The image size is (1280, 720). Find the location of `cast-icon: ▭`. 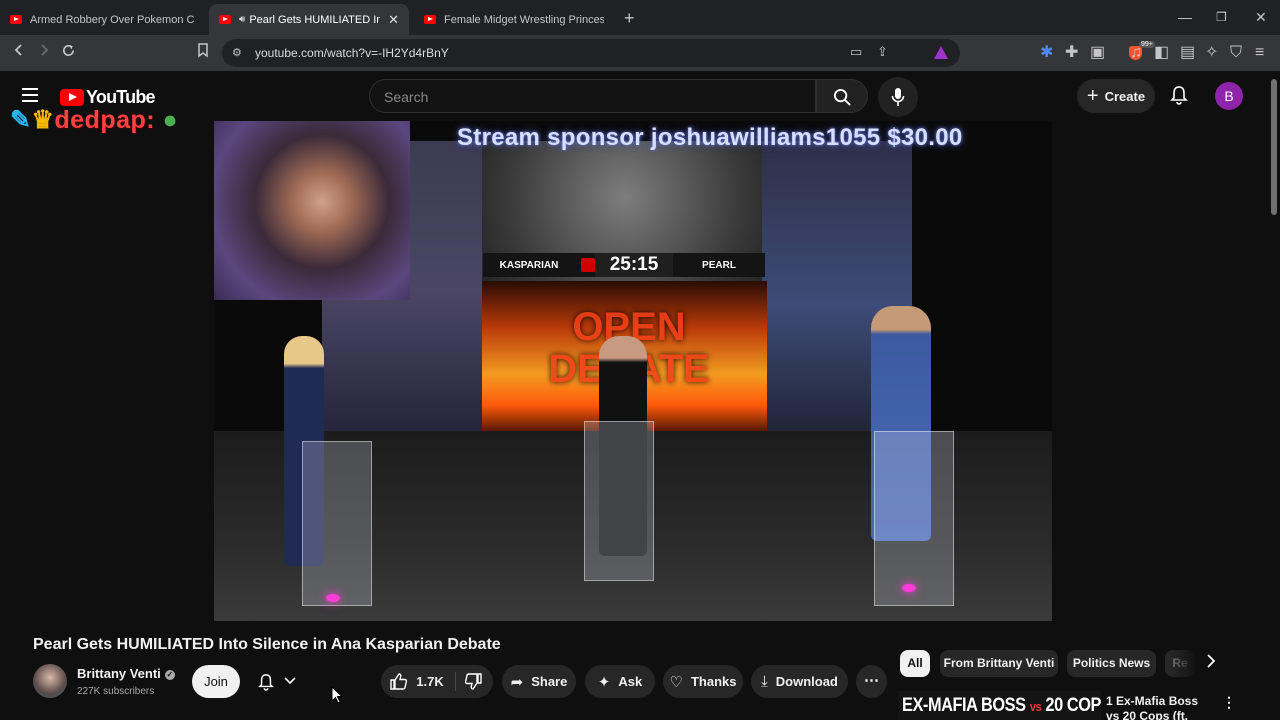

cast-icon: ▭ is located at coordinates (856, 52).